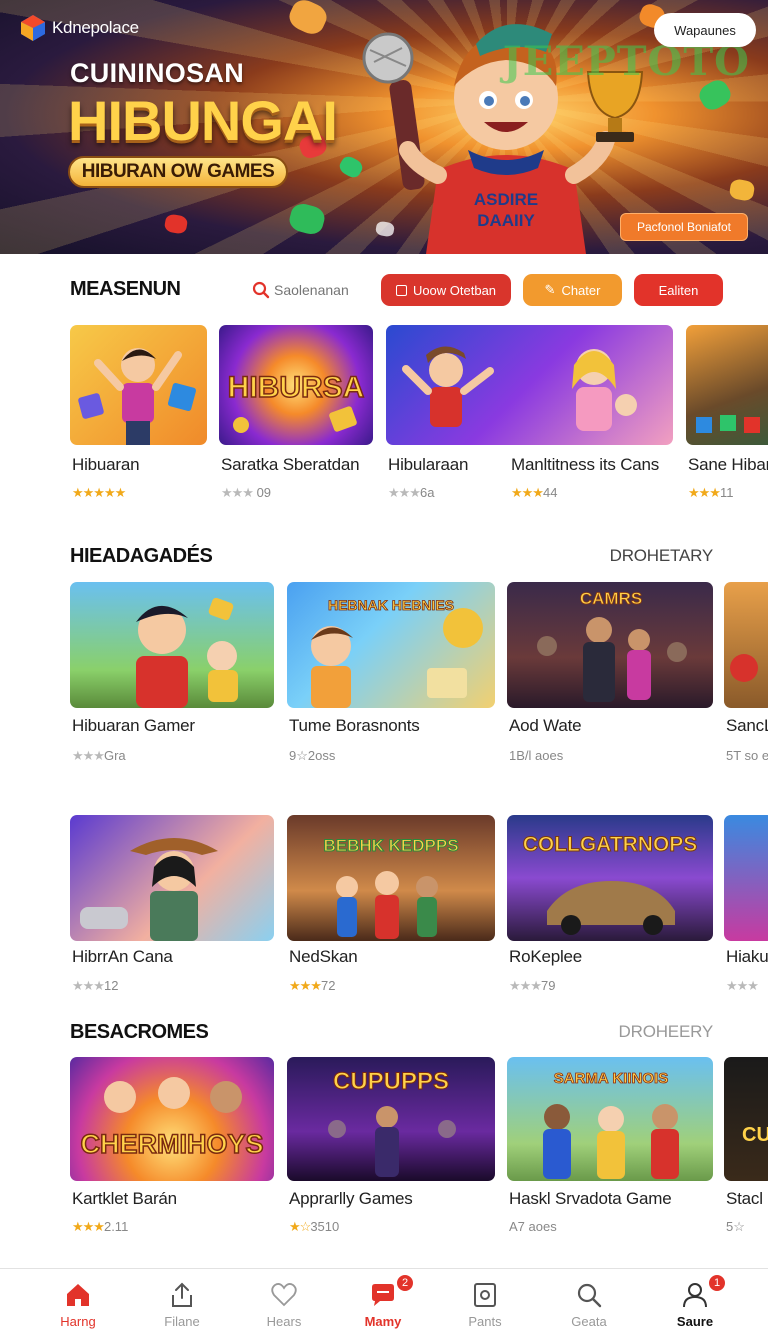  Describe the element at coordinates (695, 1295) in the screenshot. I see `profile-icon` at that location.